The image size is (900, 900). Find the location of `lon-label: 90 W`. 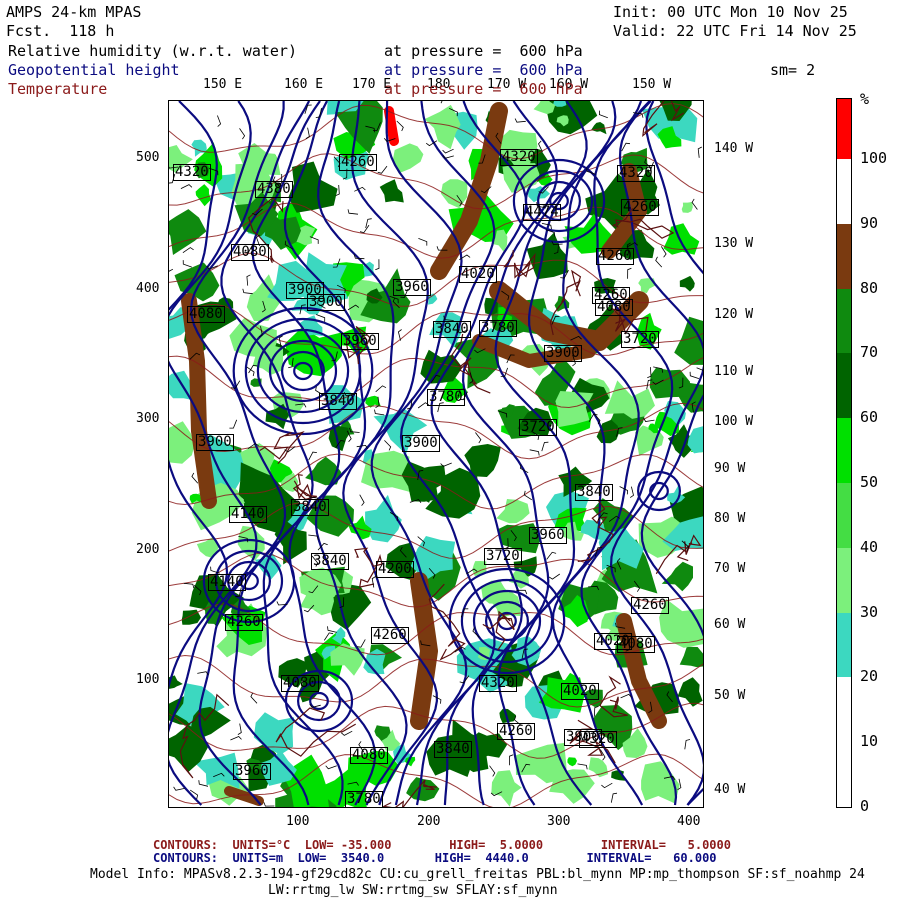

lon-label: 90 W is located at coordinates (730, 468).